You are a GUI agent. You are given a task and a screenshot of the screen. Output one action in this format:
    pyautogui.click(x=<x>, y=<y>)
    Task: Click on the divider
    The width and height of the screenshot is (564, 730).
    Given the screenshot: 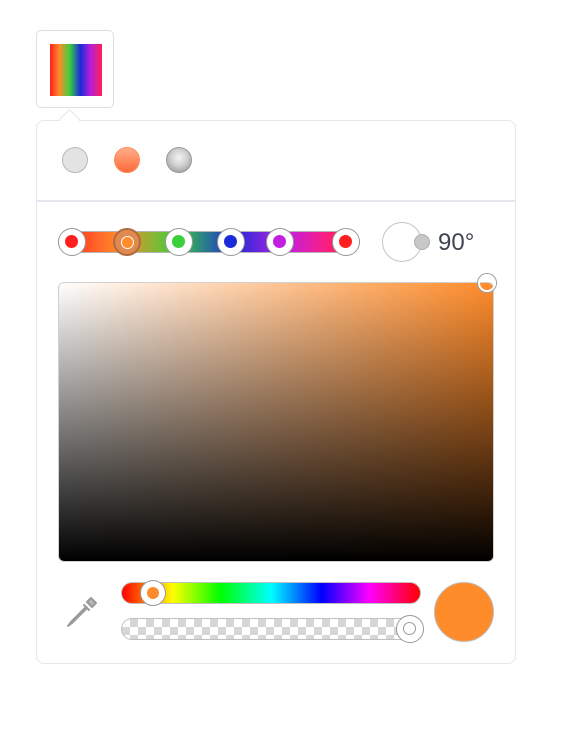 What is the action you would take?
    pyautogui.click(x=276, y=201)
    